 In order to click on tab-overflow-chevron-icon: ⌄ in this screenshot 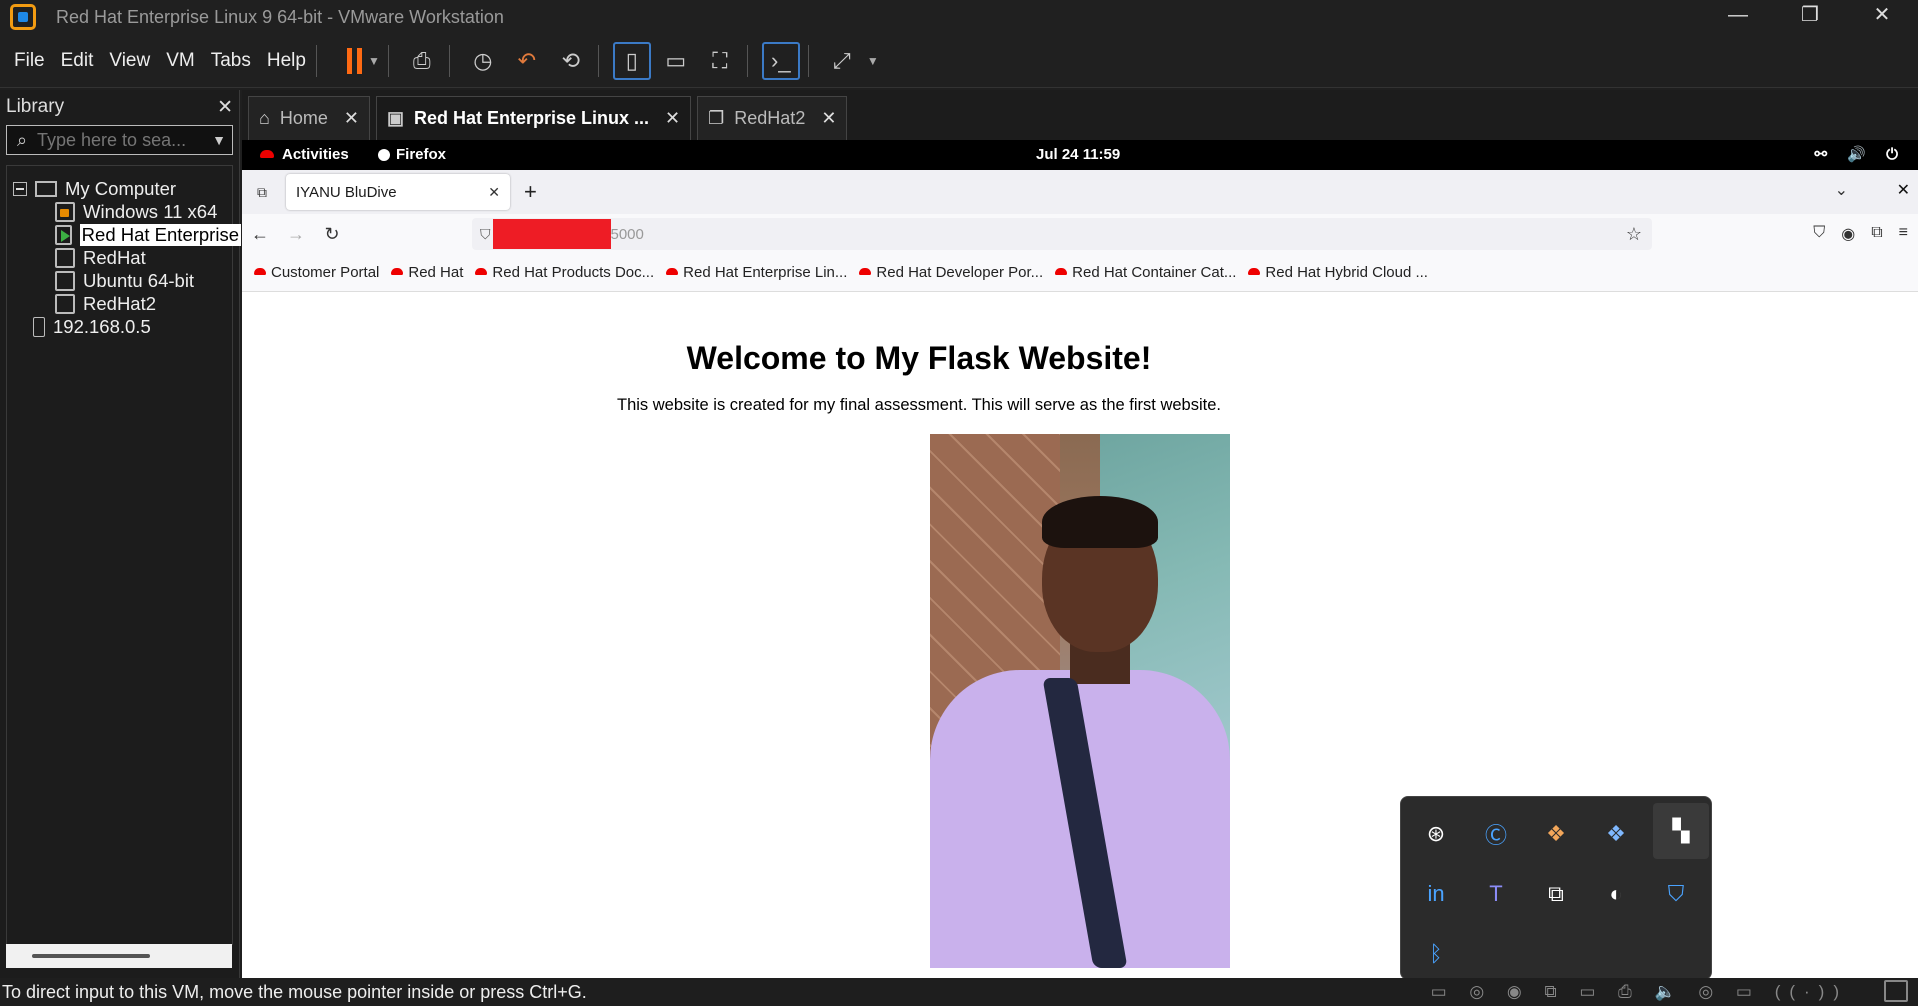, I will do `click(1841, 190)`.